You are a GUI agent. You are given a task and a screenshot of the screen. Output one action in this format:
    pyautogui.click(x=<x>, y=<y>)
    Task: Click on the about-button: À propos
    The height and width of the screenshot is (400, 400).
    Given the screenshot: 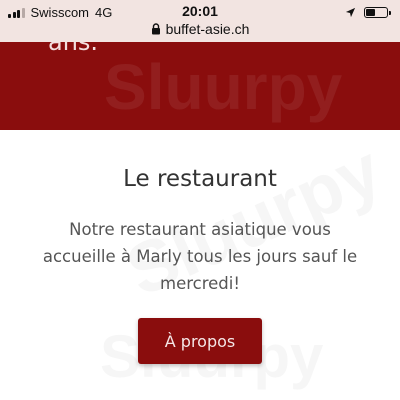 What is the action you would take?
    pyautogui.click(x=200, y=341)
    